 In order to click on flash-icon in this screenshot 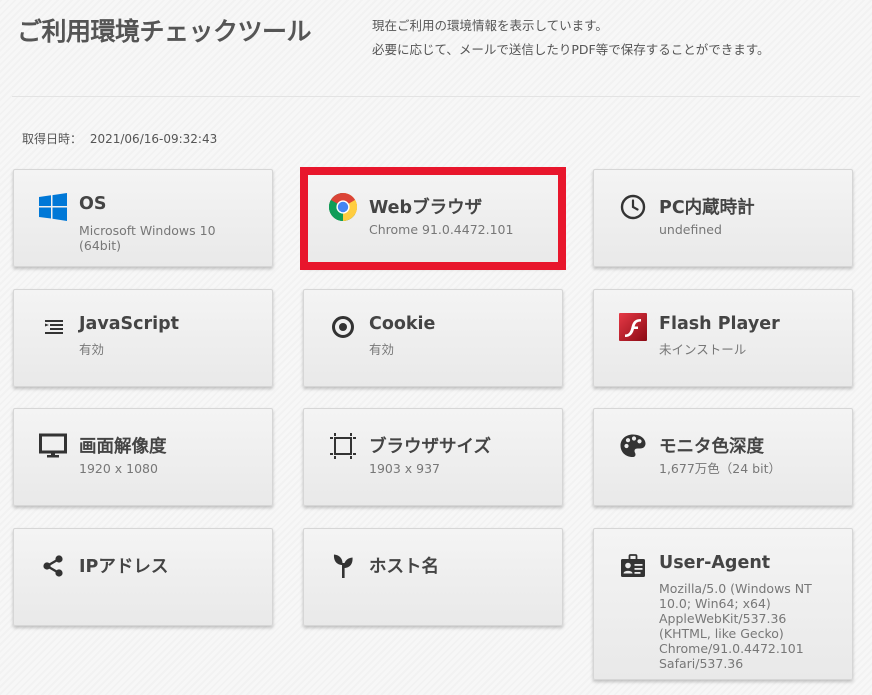, I will do `click(633, 327)`.